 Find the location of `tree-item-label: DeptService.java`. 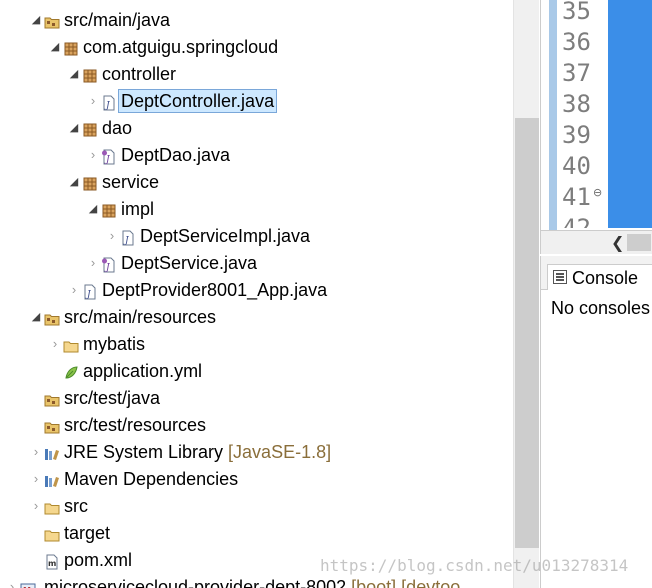

tree-item-label: DeptService.java is located at coordinates (189, 263).